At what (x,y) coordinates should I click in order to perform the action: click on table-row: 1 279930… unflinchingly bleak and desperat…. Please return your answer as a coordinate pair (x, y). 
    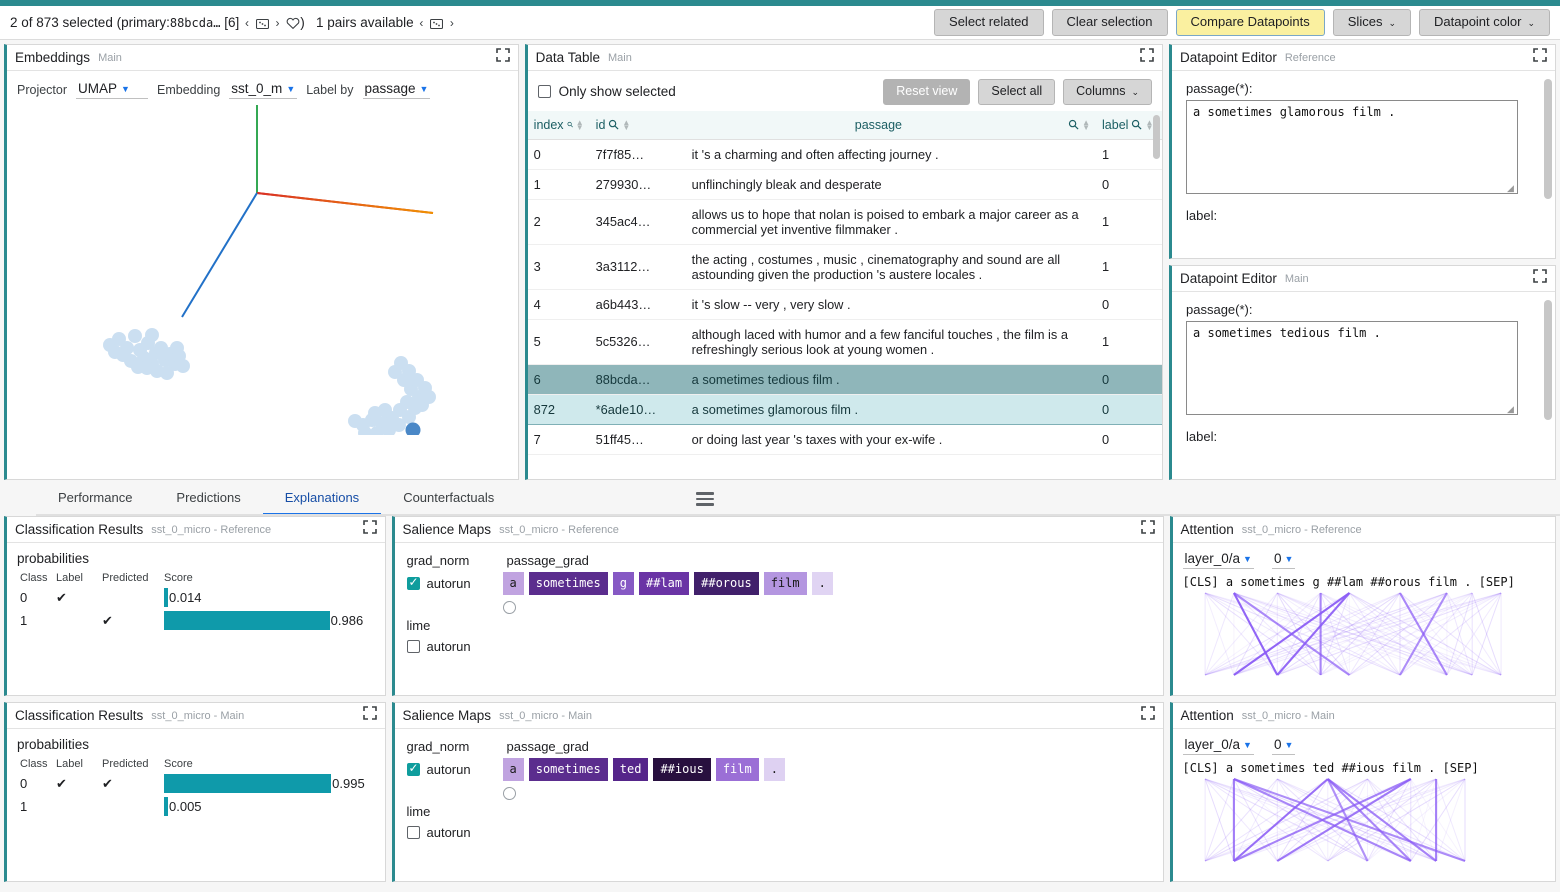
    Looking at the image, I should click on (845, 184).